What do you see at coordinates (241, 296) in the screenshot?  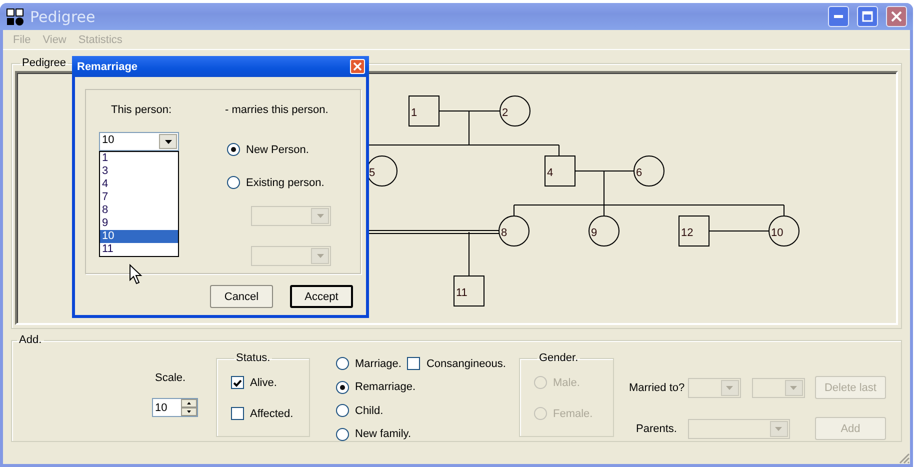 I see `dialog-button: Cancel` at bounding box center [241, 296].